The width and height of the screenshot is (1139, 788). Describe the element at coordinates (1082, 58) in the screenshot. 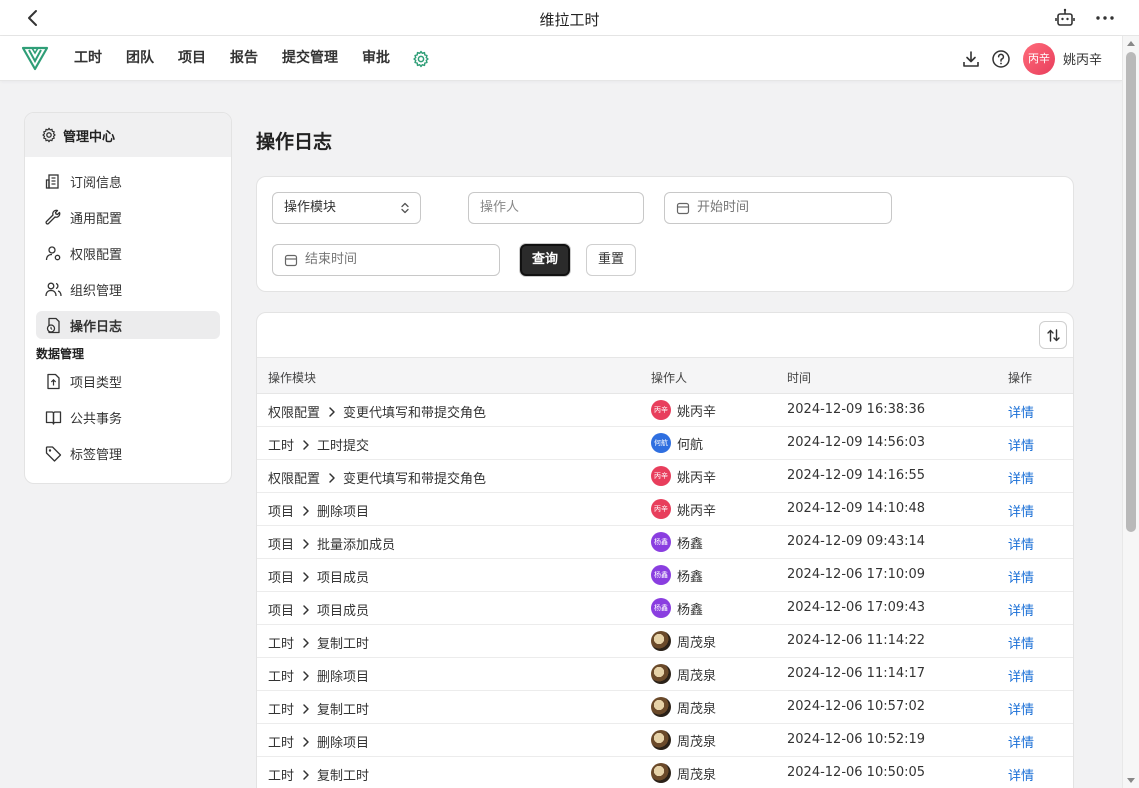

I see `user-name: 姚丙辛` at that location.